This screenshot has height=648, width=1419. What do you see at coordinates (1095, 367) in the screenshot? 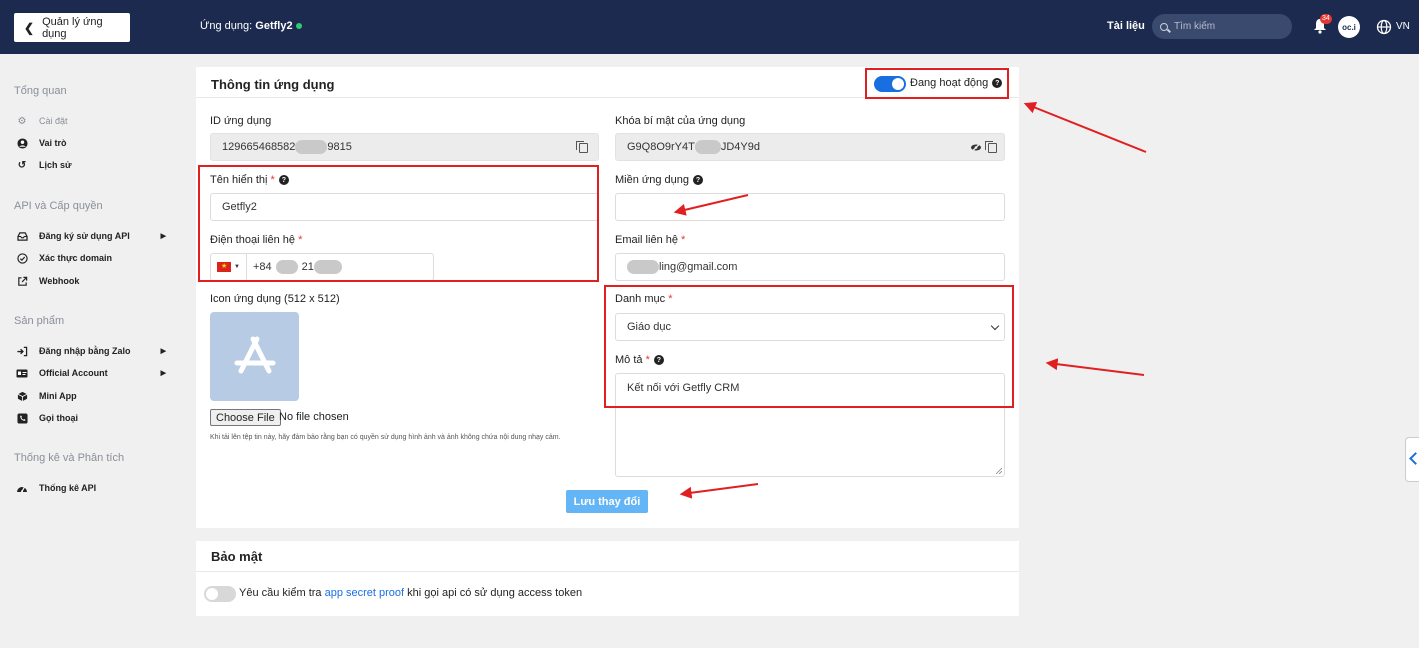
I see `annotation-arrow-description` at bounding box center [1095, 367].